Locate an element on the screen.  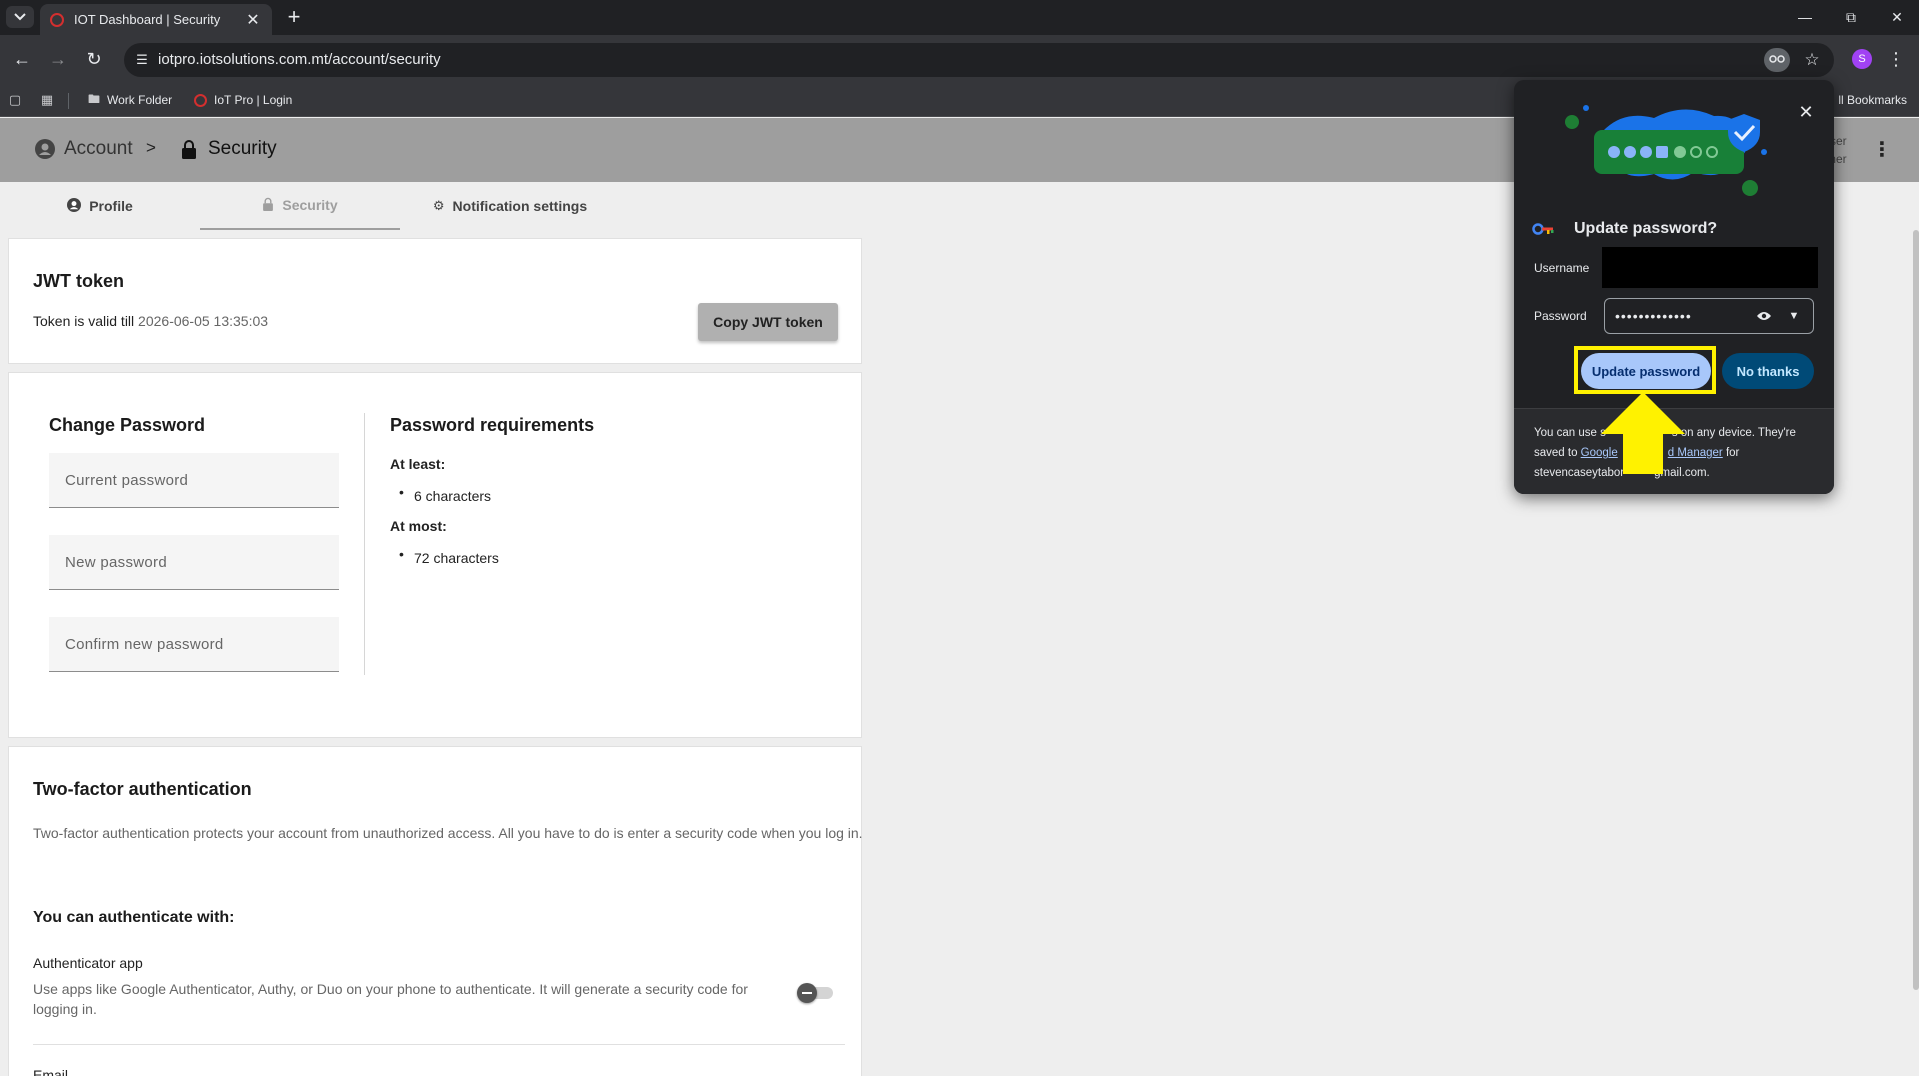
section-divider is located at coordinates (439, 1044).